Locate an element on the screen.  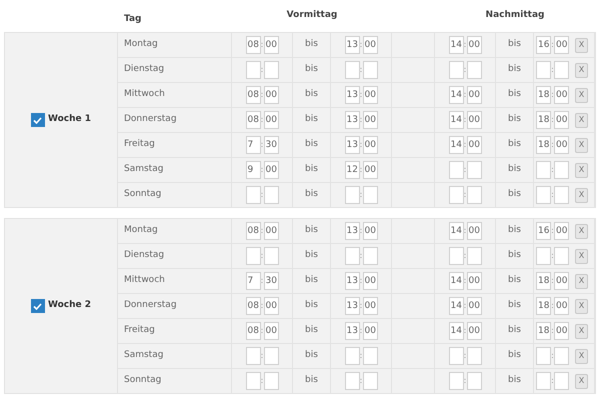
hour-field: 9 is located at coordinates (253, 170).